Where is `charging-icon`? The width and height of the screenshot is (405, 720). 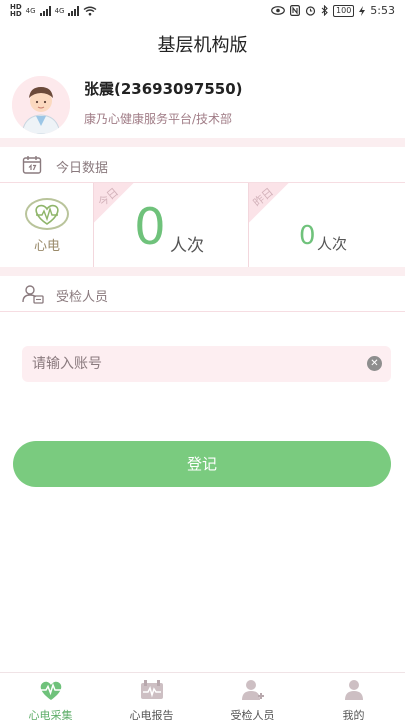
charging-icon is located at coordinates (362, 10).